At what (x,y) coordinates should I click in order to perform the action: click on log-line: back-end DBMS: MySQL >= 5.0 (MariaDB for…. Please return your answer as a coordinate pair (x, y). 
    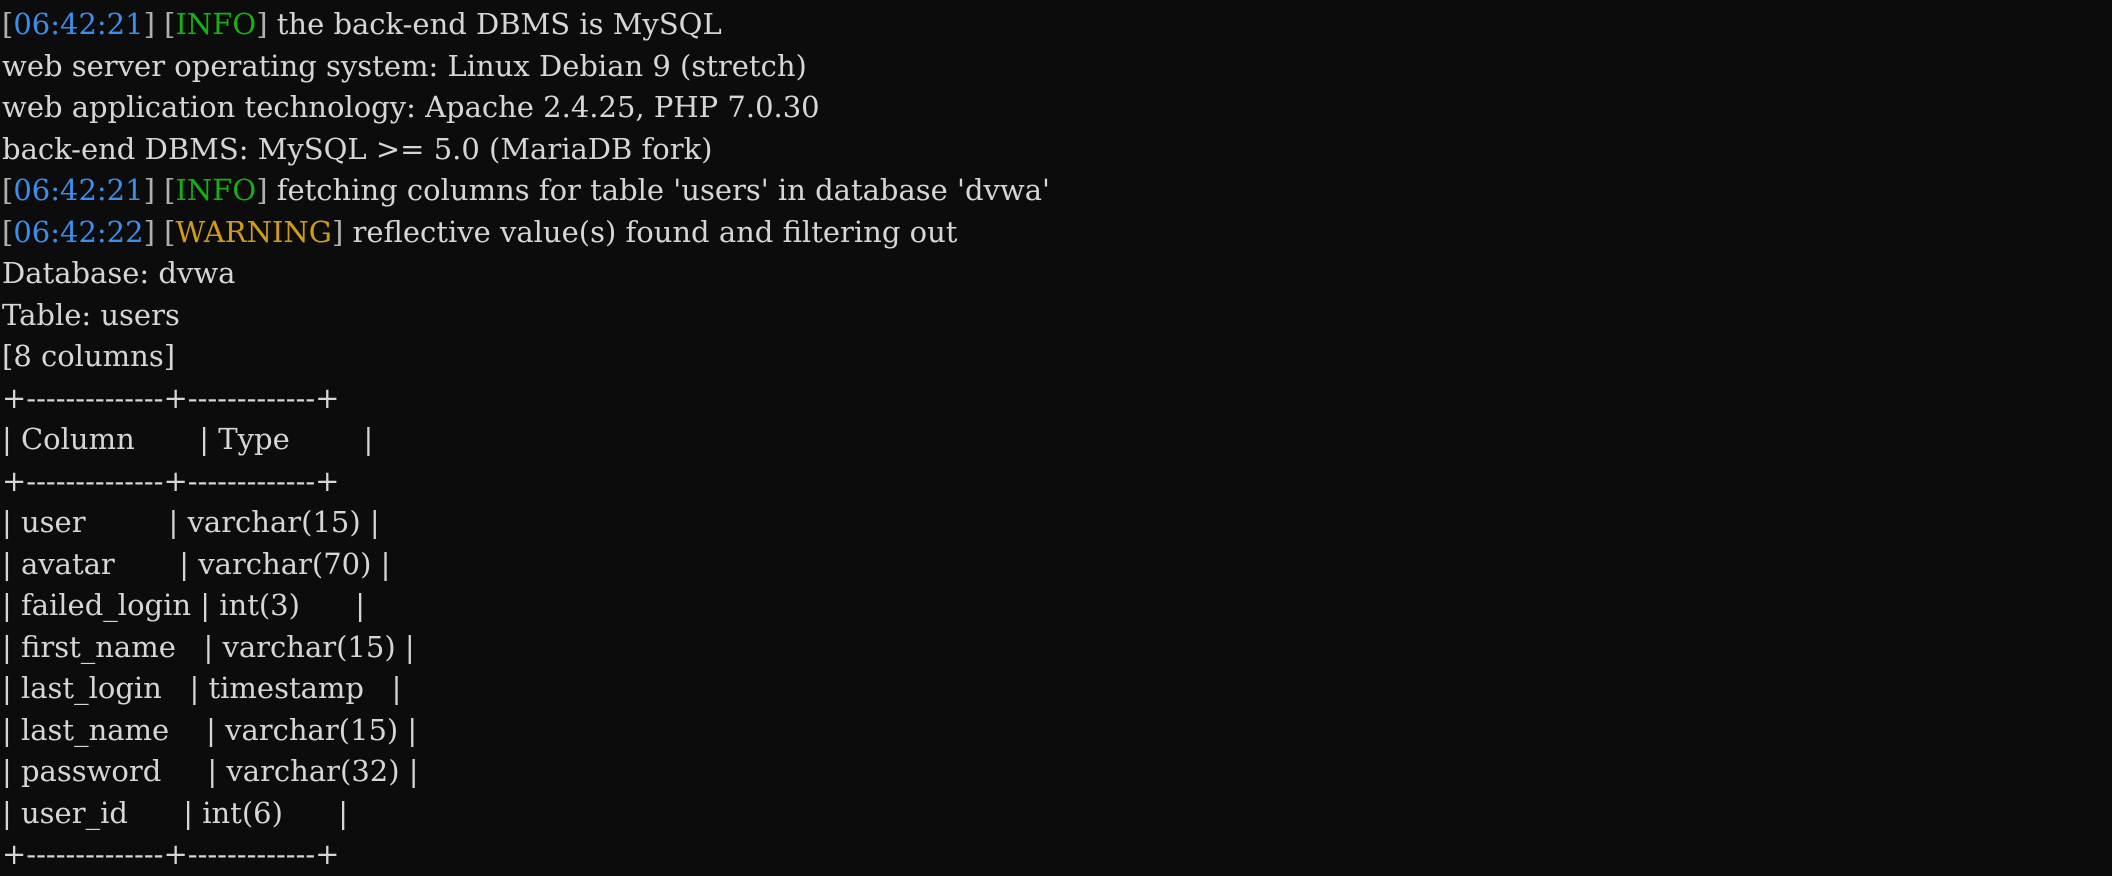
    Looking at the image, I should click on (1057, 150).